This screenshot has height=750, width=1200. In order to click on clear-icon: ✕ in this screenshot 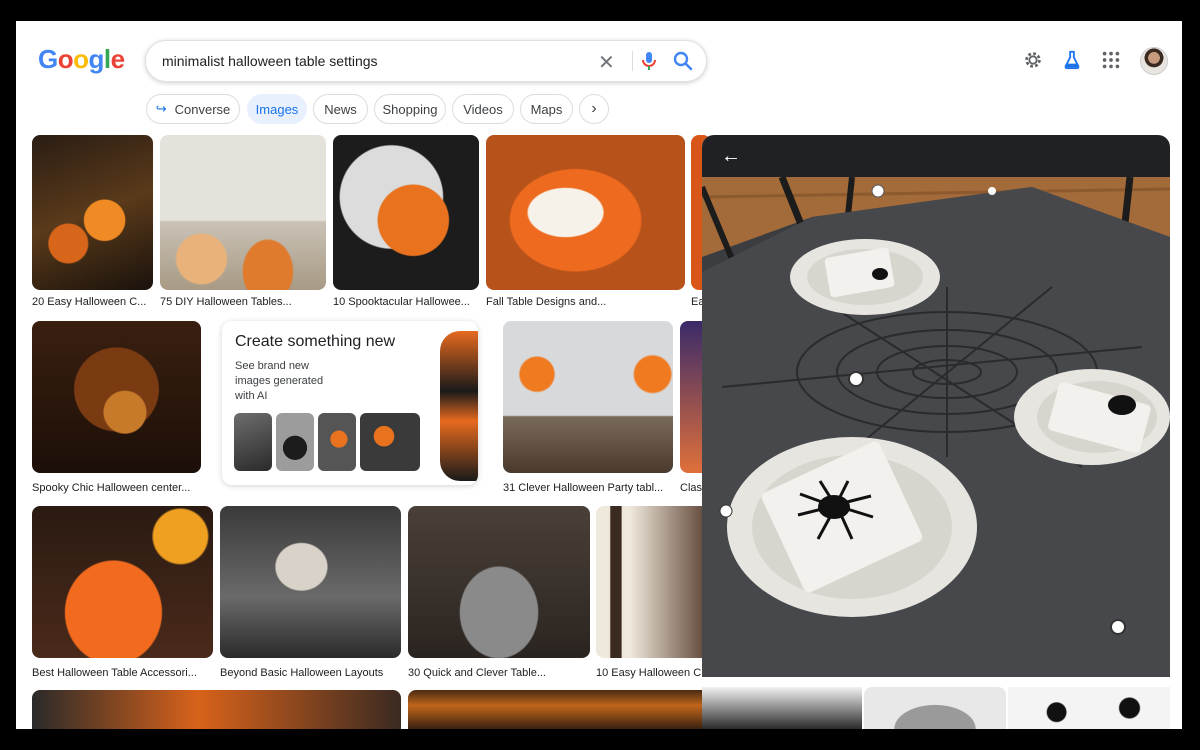, I will do `click(606, 62)`.